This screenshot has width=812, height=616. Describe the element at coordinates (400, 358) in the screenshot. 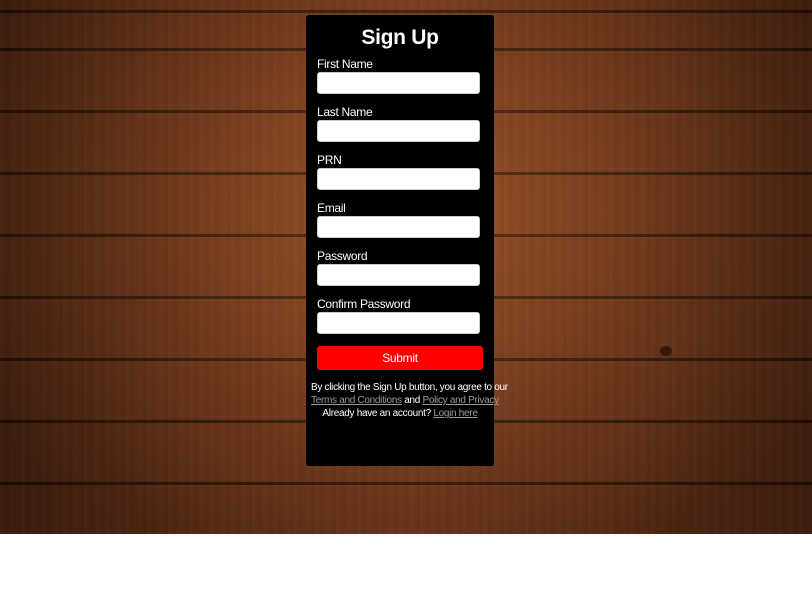

I see `submit-button: Submit` at that location.